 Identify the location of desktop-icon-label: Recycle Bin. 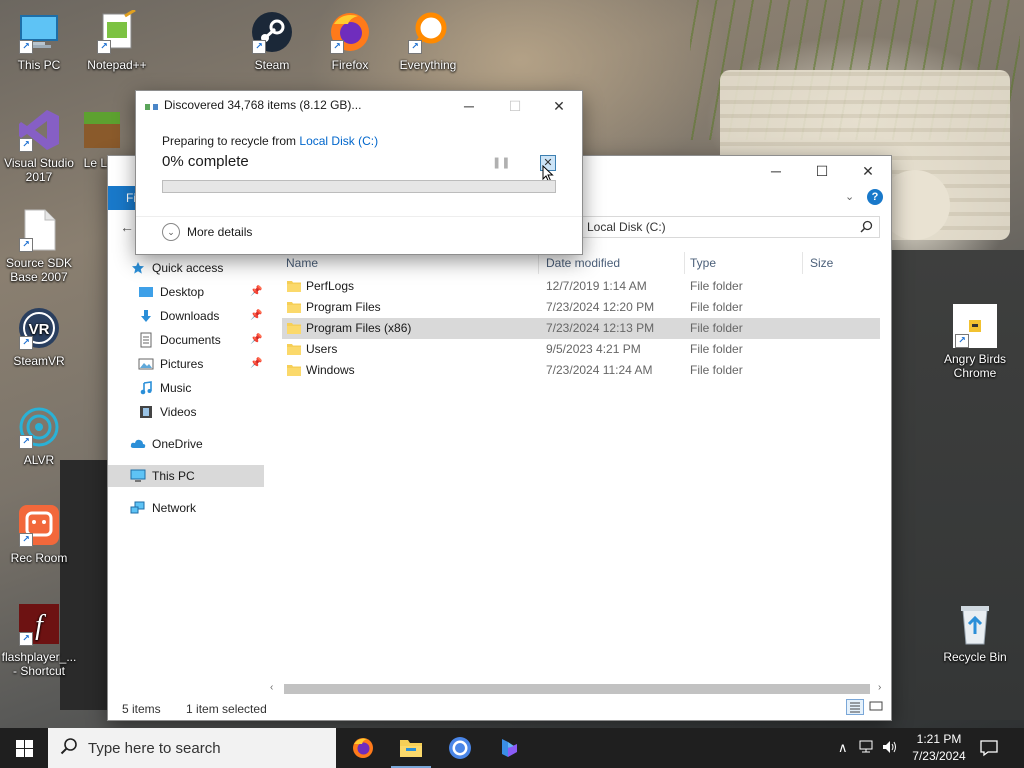
(975, 657).